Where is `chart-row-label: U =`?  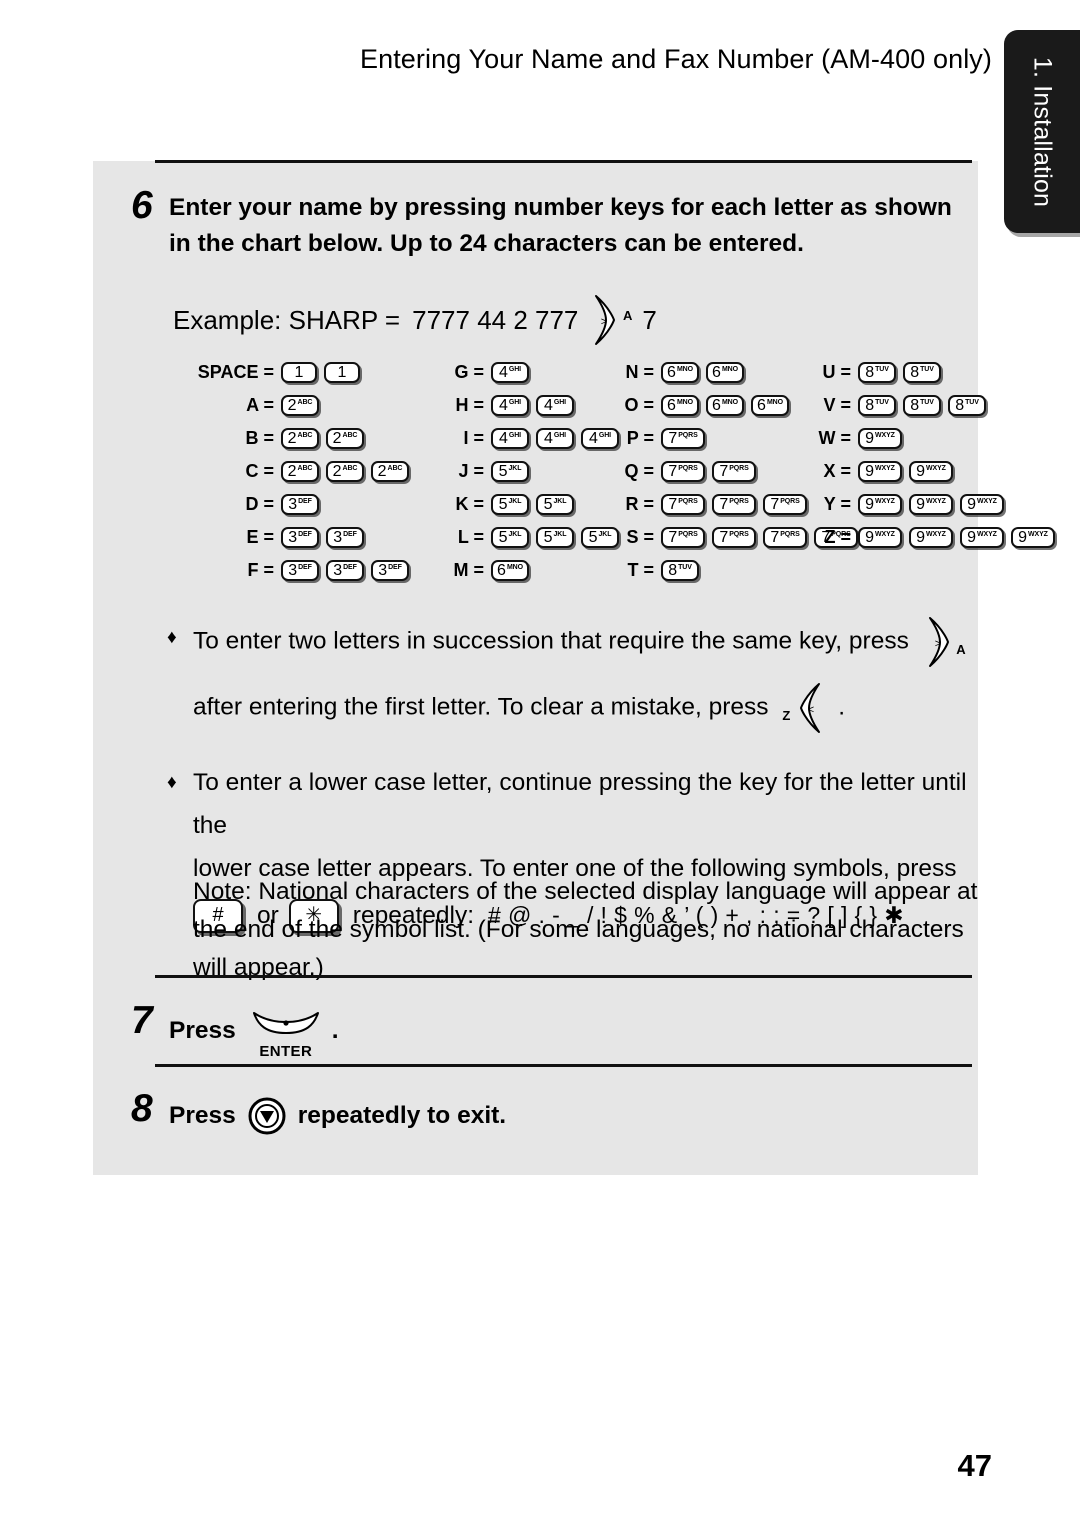 chart-row-label: U = is located at coordinates (836, 372).